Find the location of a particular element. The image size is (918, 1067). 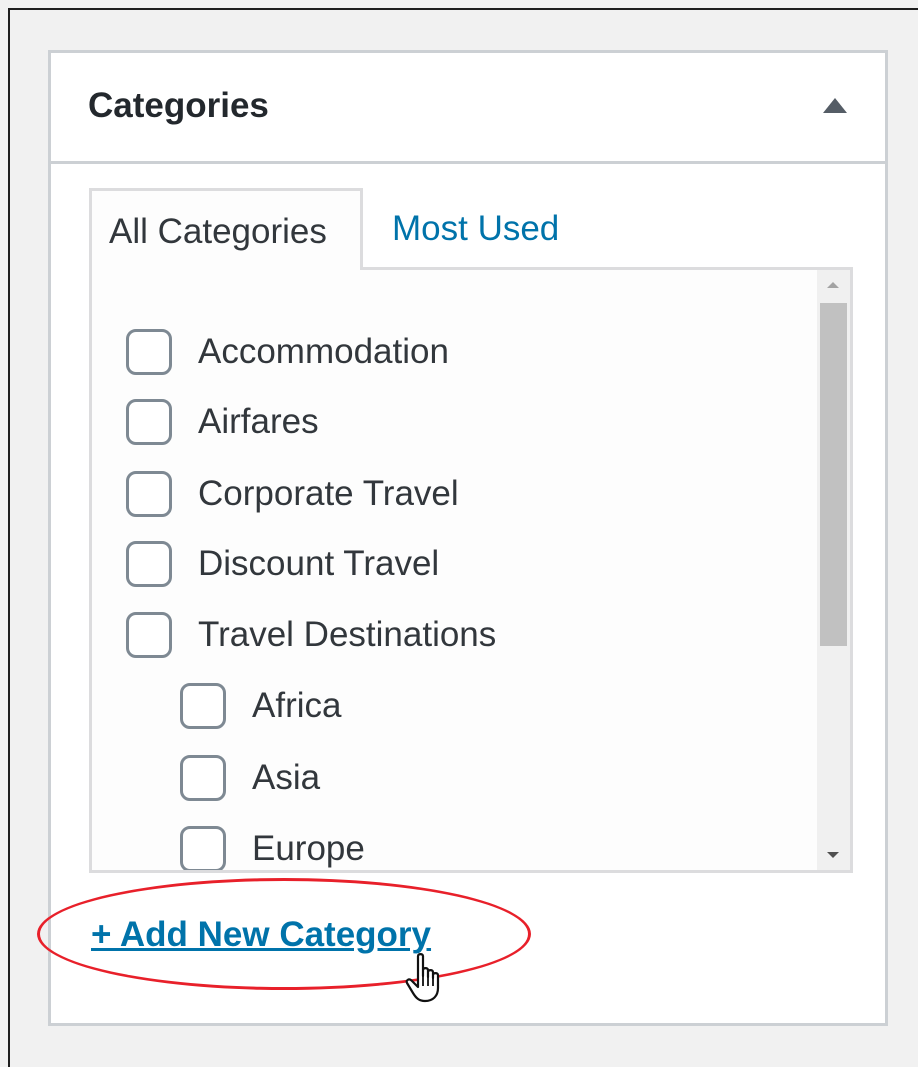

postbox-header: Categories is located at coordinates (468, 108).